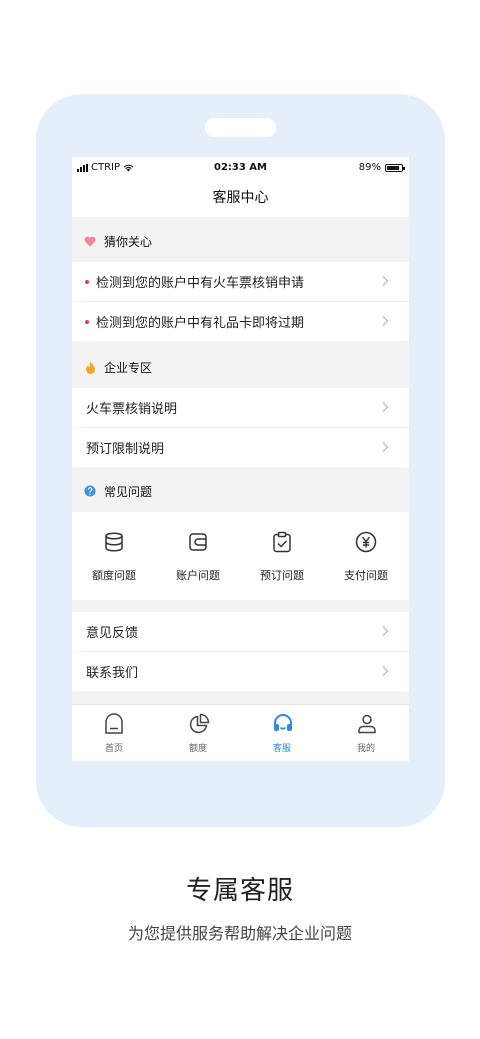 This screenshot has height=1039, width=480. I want to click on list-item-contact-us: 联系我们, so click(240, 671).